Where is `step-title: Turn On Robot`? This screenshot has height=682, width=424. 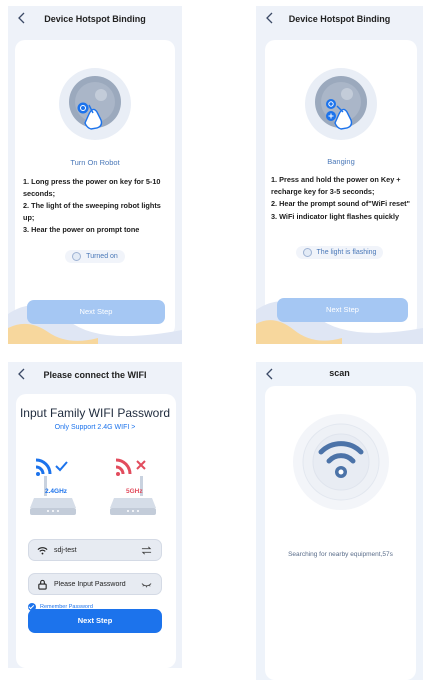
step-title: Turn On Robot is located at coordinates (95, 162).